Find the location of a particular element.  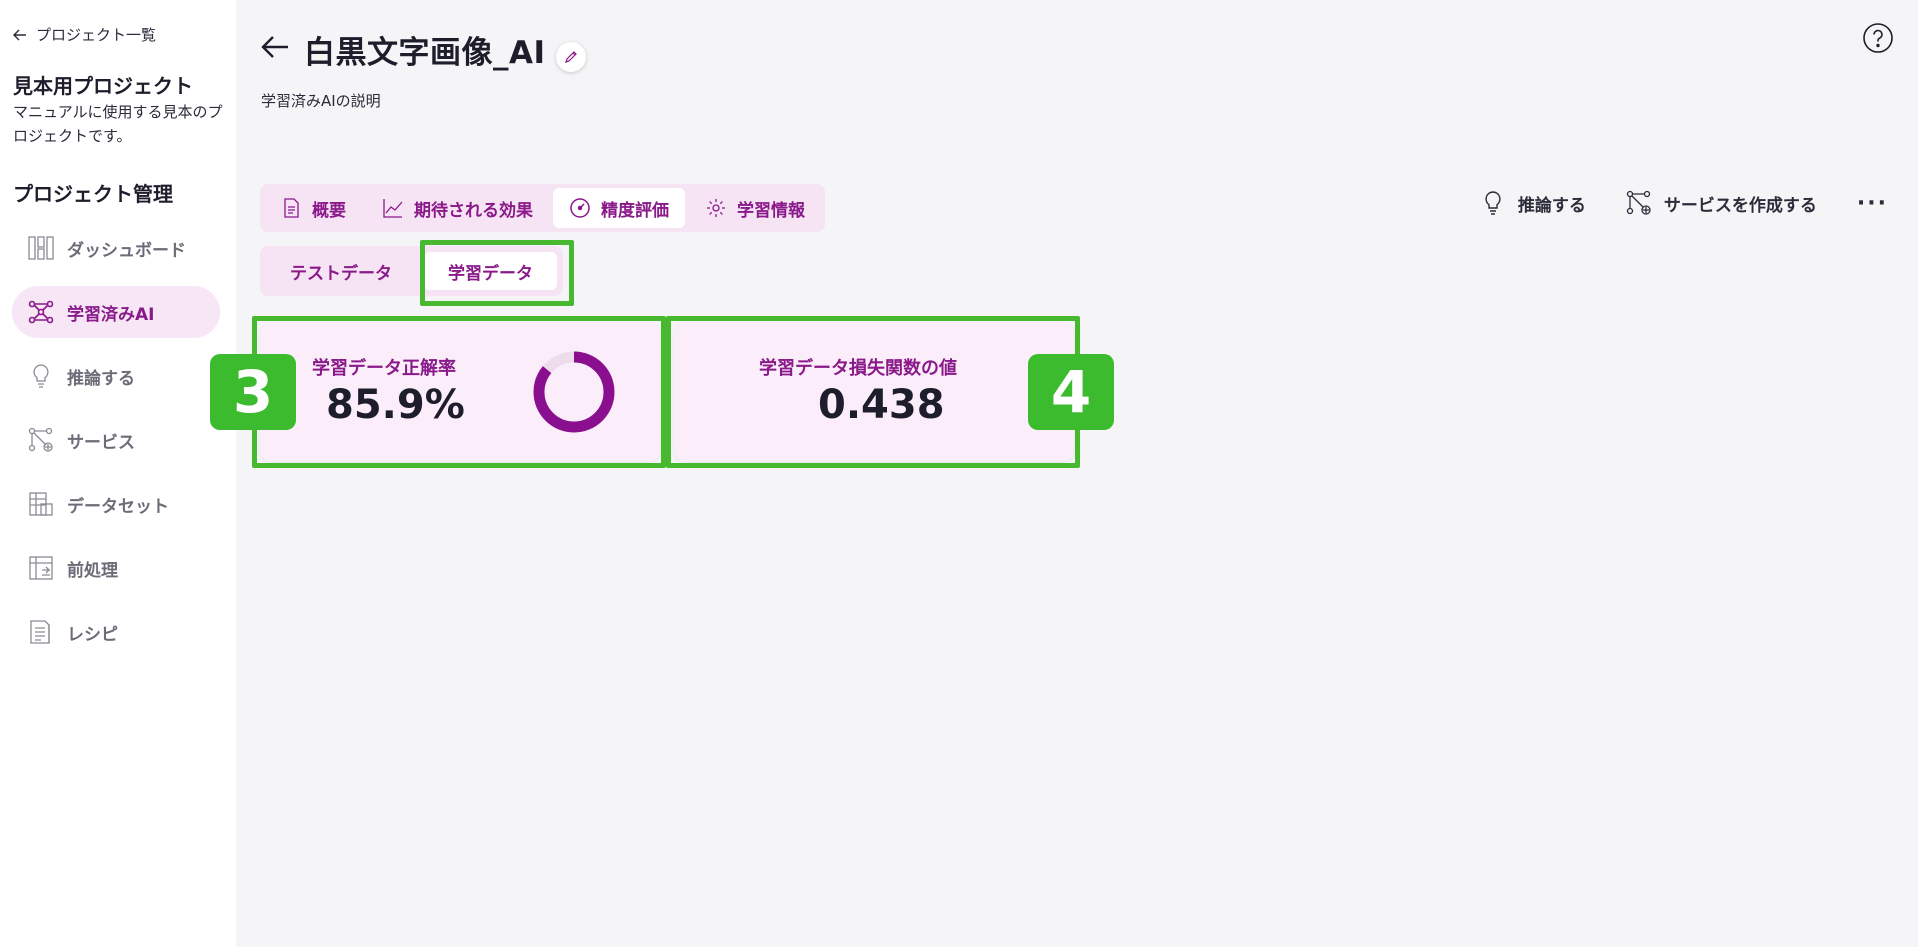

document-icon is located at coordinates (291, 208).